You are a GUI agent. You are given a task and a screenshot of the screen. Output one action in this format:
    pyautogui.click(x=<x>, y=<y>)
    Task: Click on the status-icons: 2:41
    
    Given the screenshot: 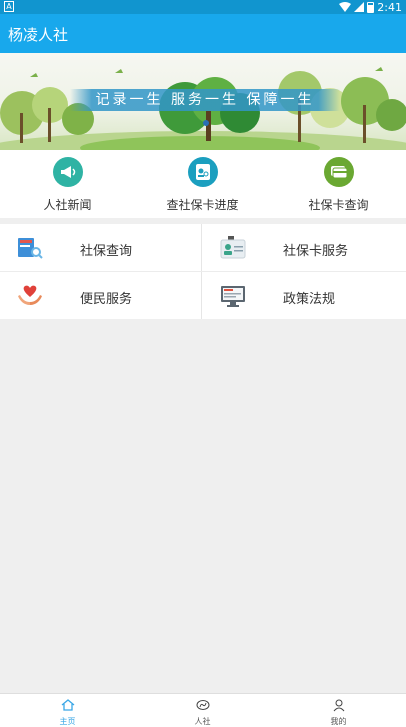 What is the action you would take?
    pyautogui.click(x=370, y=7)
    